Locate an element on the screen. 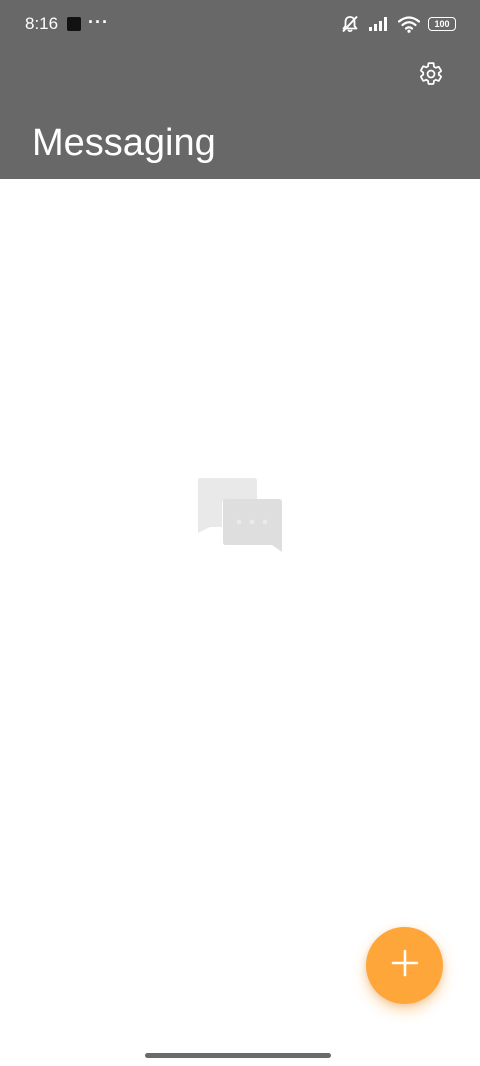  page-title: Messaging is located at coordinates (124, 143).